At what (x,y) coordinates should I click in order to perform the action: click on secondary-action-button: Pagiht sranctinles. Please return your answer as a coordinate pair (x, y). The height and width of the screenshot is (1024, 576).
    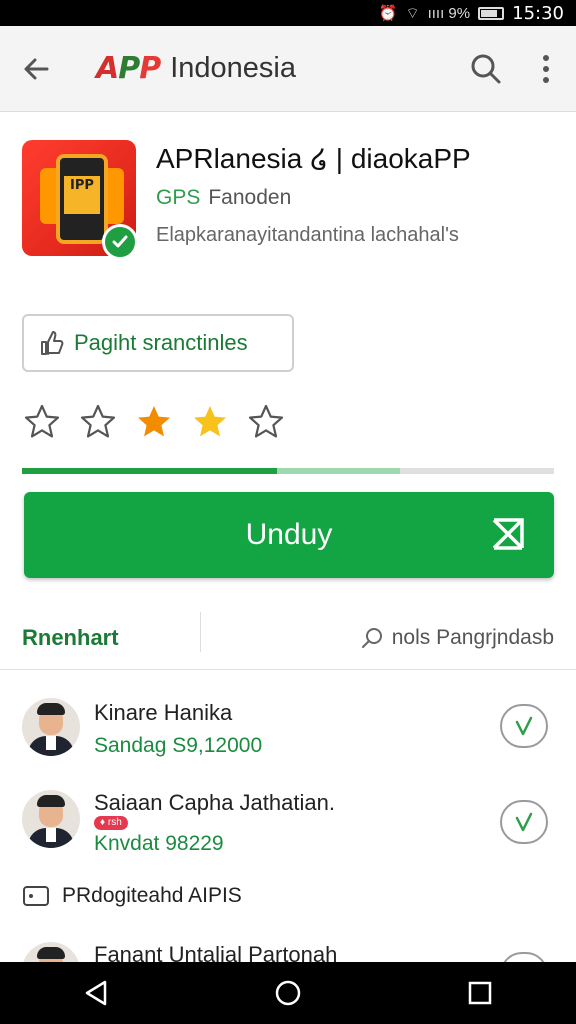
    Looking at the image, I should click on (158, 343).